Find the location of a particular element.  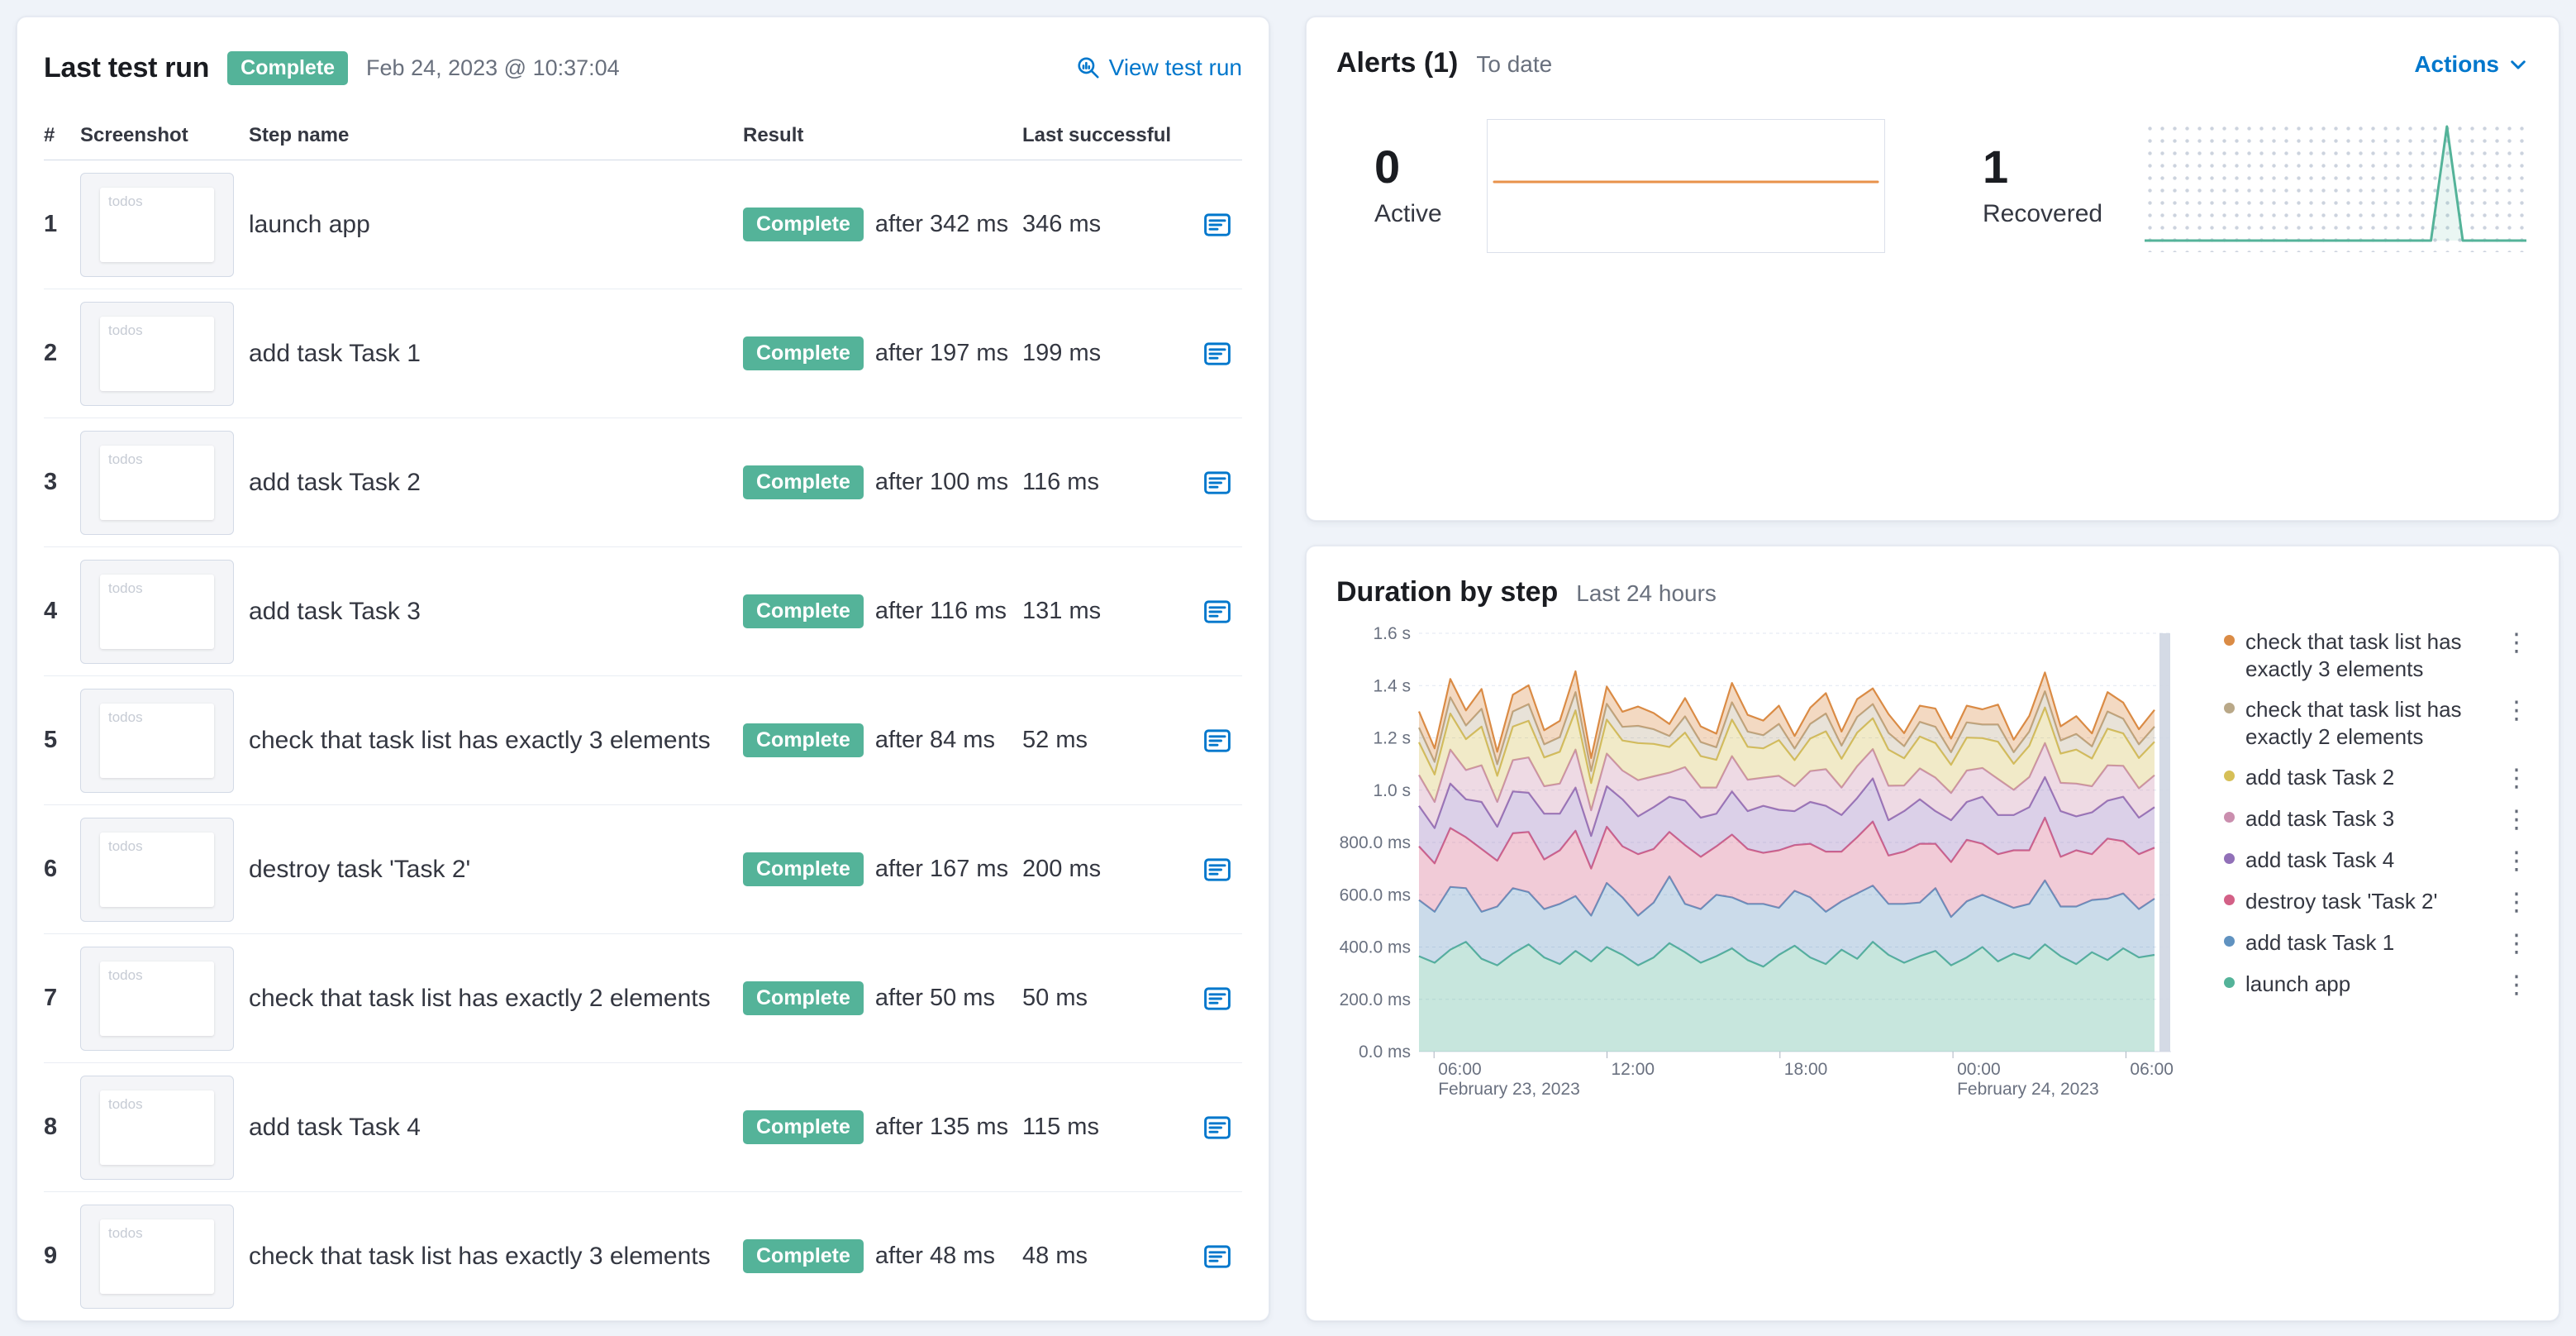

step-number: 8 is located at coordinates (51, 1127).